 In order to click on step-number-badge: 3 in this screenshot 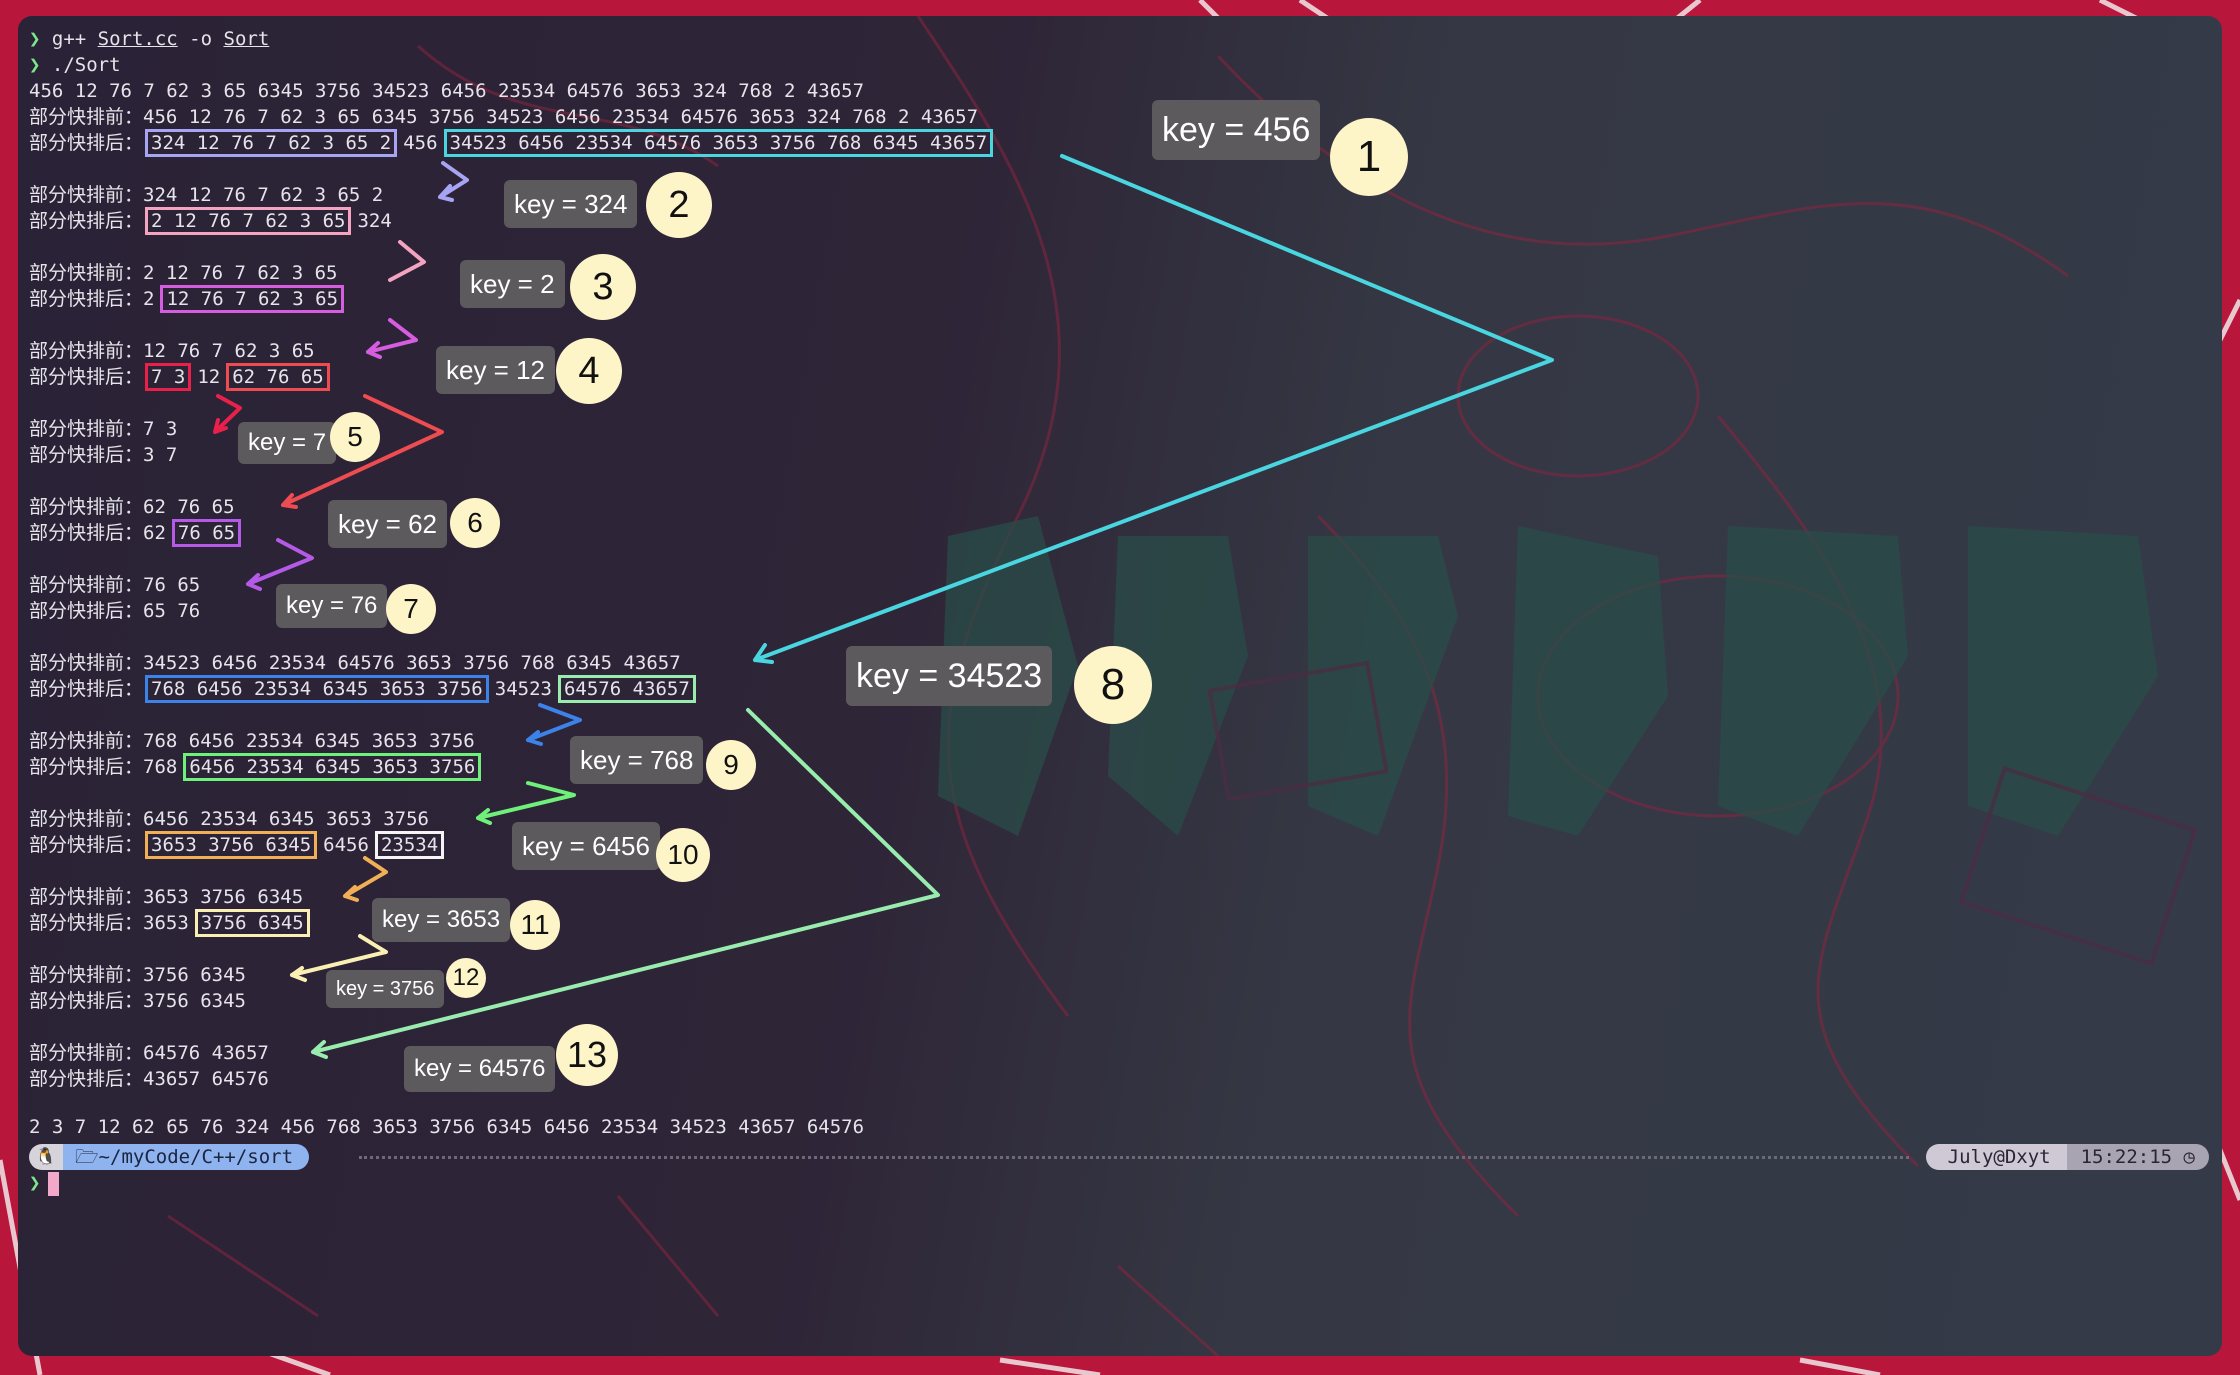, I will do `click(603, 287)`.